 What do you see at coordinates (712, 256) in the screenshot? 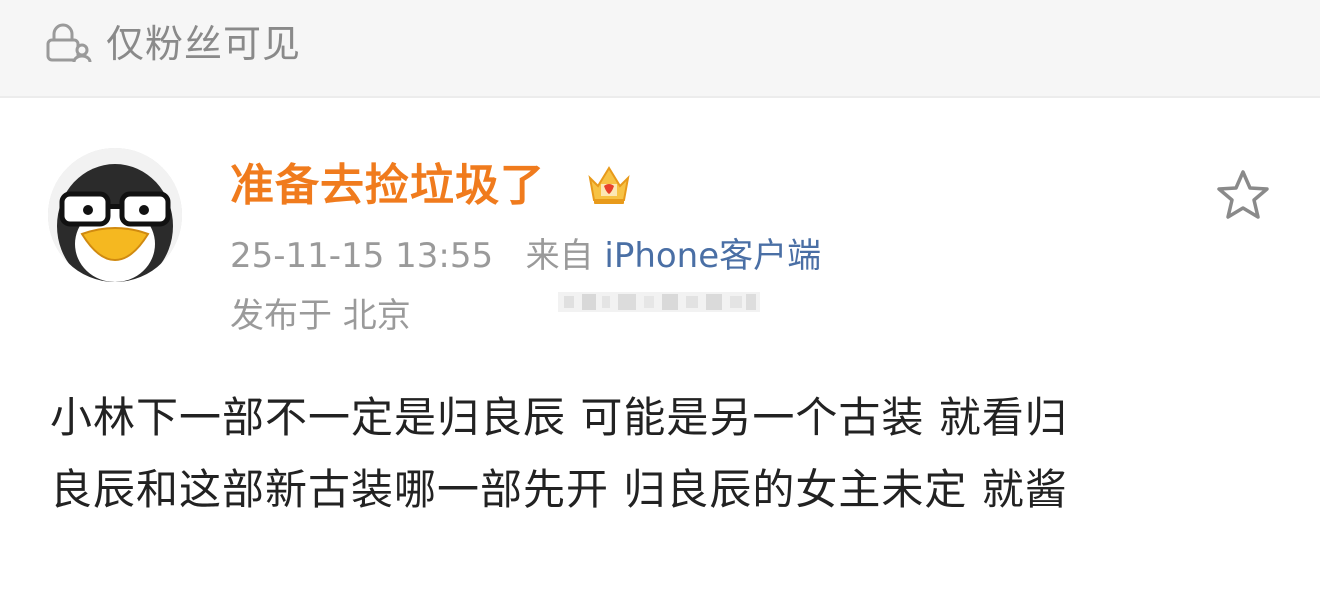
I see `source-client-link: iPhone客户端` at bounding box center [712, 256].